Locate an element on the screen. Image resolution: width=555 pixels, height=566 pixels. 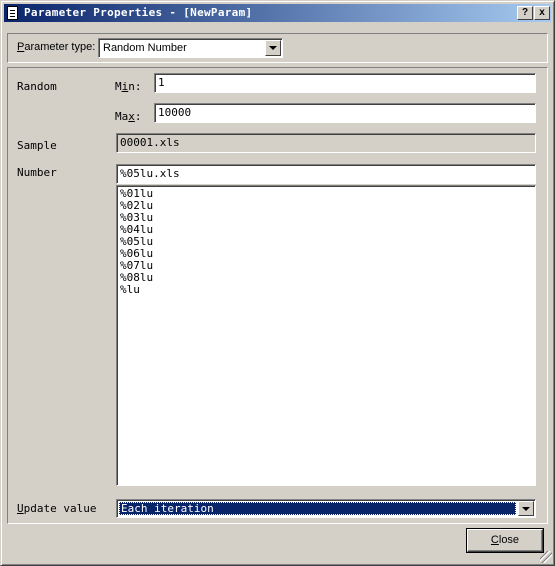
update-value-select: Each iteration is located at coordinates (326, 508).